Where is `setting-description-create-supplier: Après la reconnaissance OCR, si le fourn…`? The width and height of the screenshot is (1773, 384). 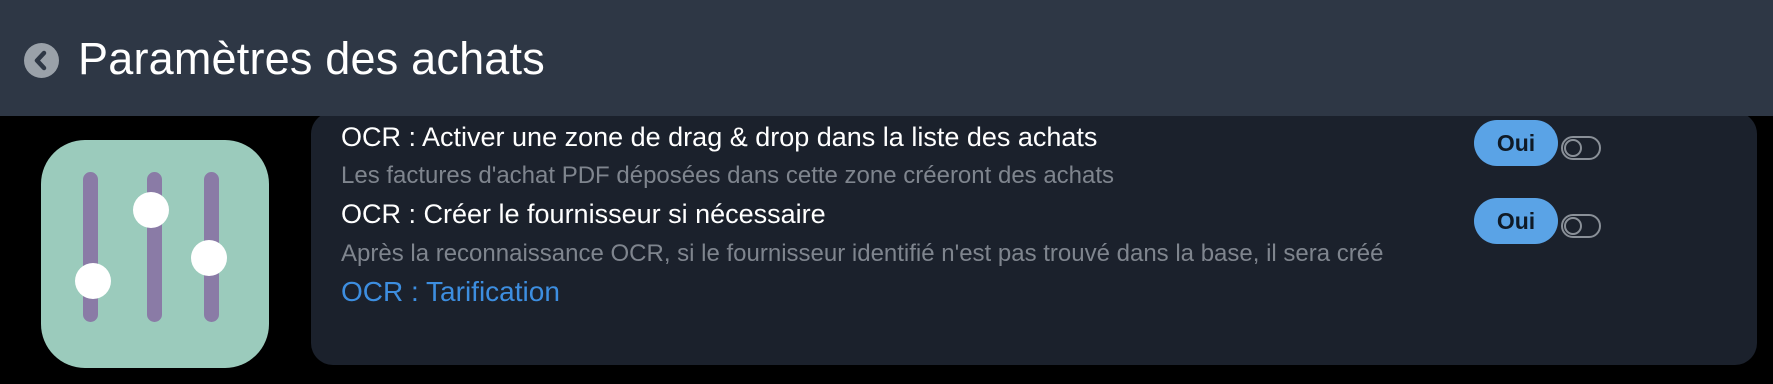 setting-description-create-supplier: Après la reconnaissance OCR, si le fourn… is located at coordinates (862, 253).